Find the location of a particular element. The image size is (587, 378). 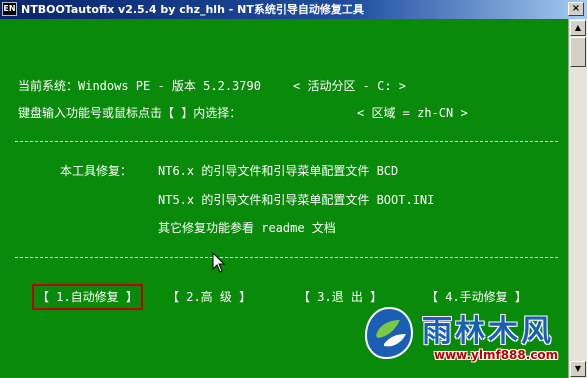

input-prompt: 键盘输入功能号或鼠标点击【 】内选择： is located at coordinates (130, 113).